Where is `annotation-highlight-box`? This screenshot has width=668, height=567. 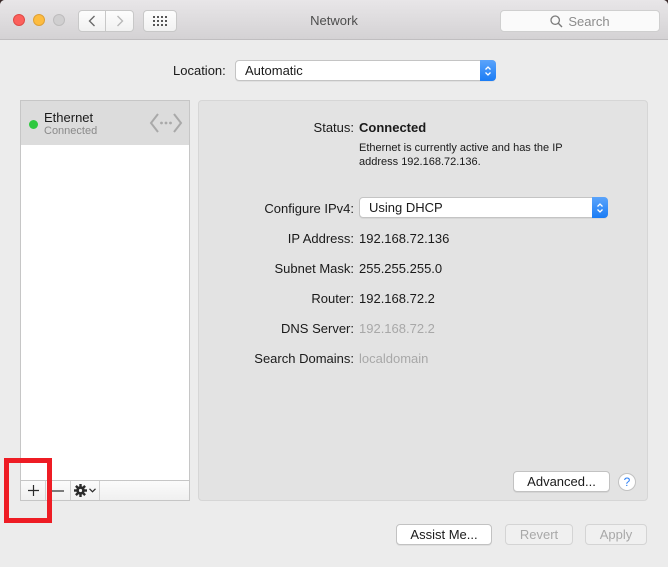
annotation-highlight-box is located at coordinates (28, 490).